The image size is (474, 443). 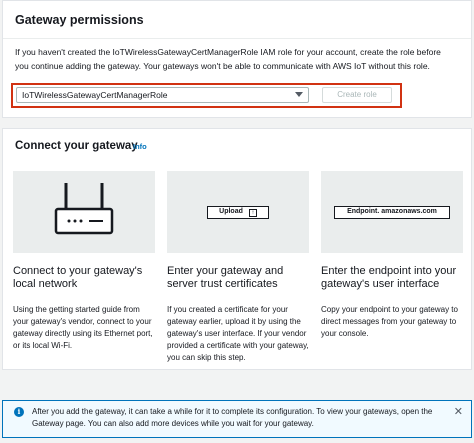 I want to click on card-title: Connect to your gateway's local network, so click(x=78, y=277).